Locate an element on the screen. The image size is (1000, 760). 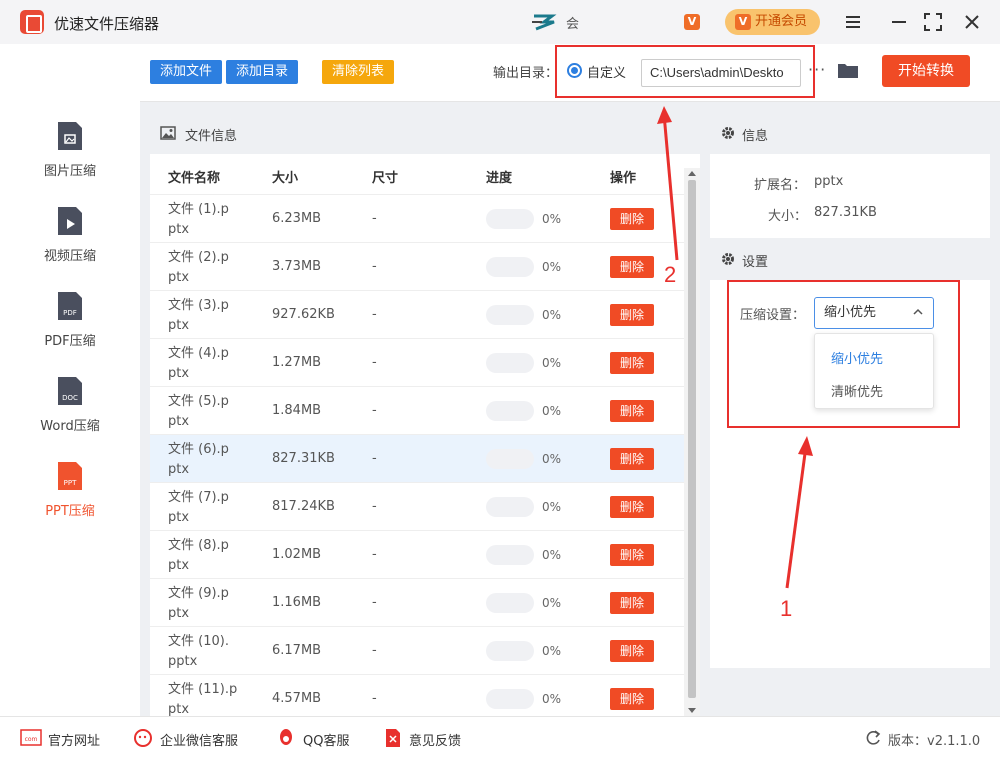
folder-icon is located at coordinates (848, 70).